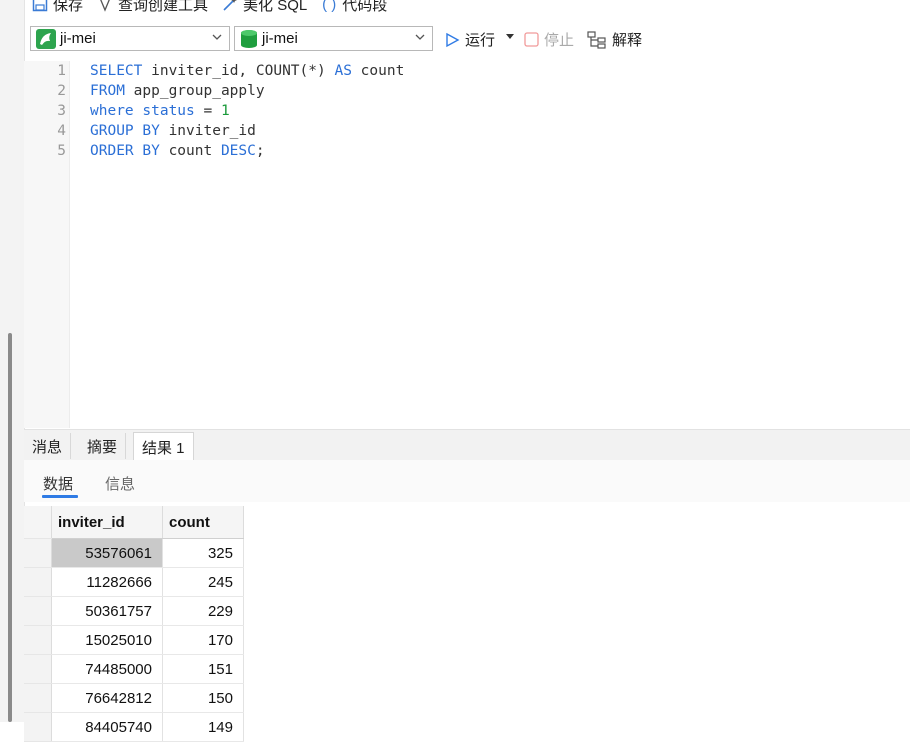  I want to click on table-row: 74485000 151, so click(134, 669).